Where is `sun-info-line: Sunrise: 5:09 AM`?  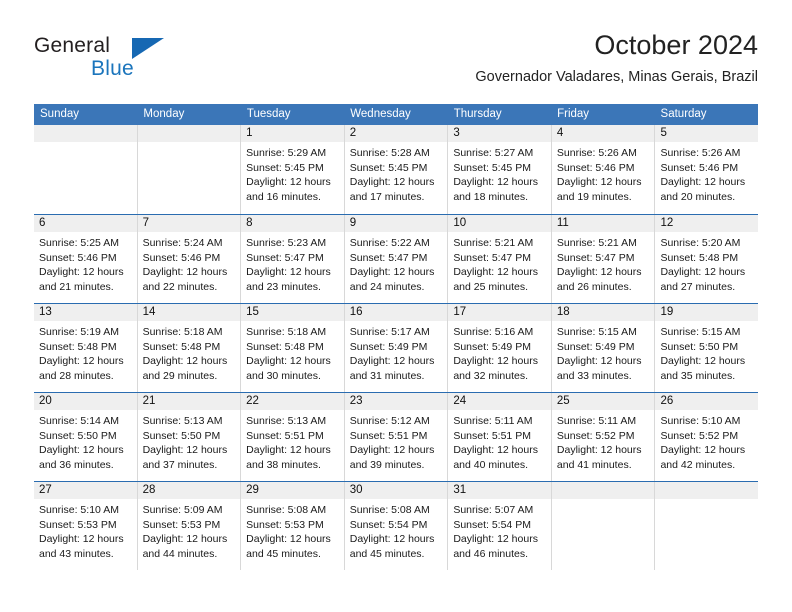
sun-info-line: Sunrise: 5:09 AM is located at coordinates (182, 510).